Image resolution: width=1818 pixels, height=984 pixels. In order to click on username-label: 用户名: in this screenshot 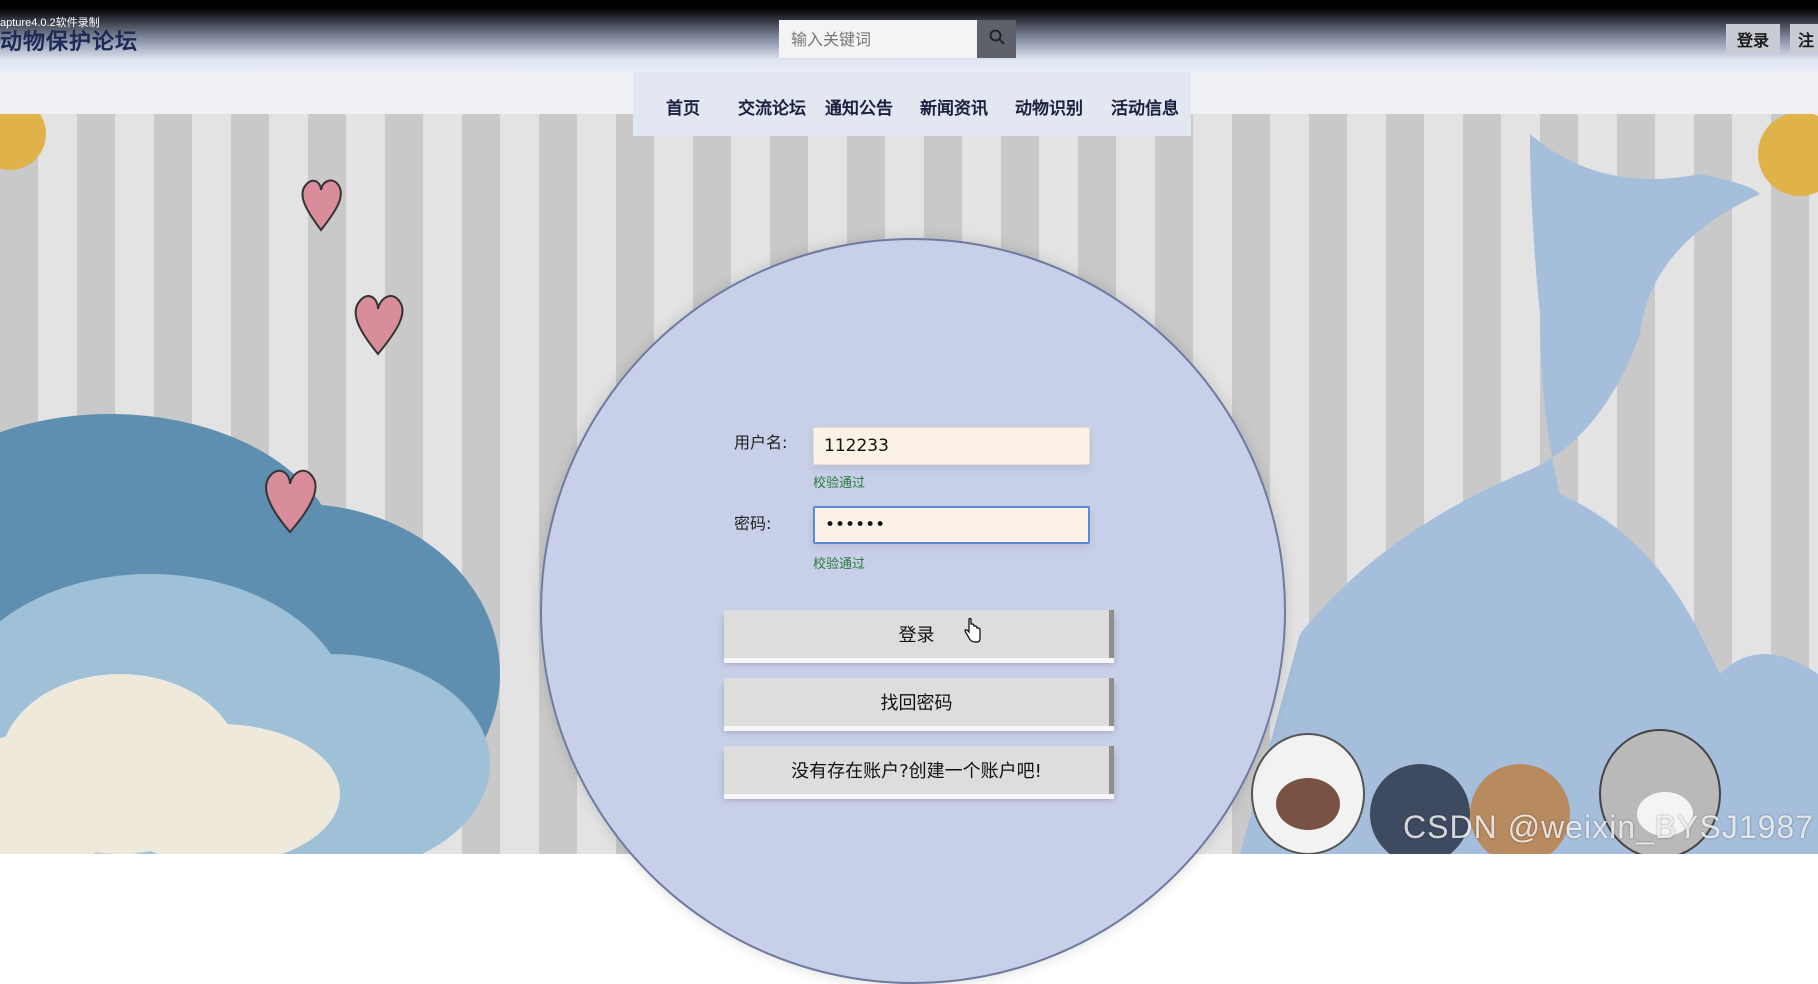, I will do `click(761, 442)`.